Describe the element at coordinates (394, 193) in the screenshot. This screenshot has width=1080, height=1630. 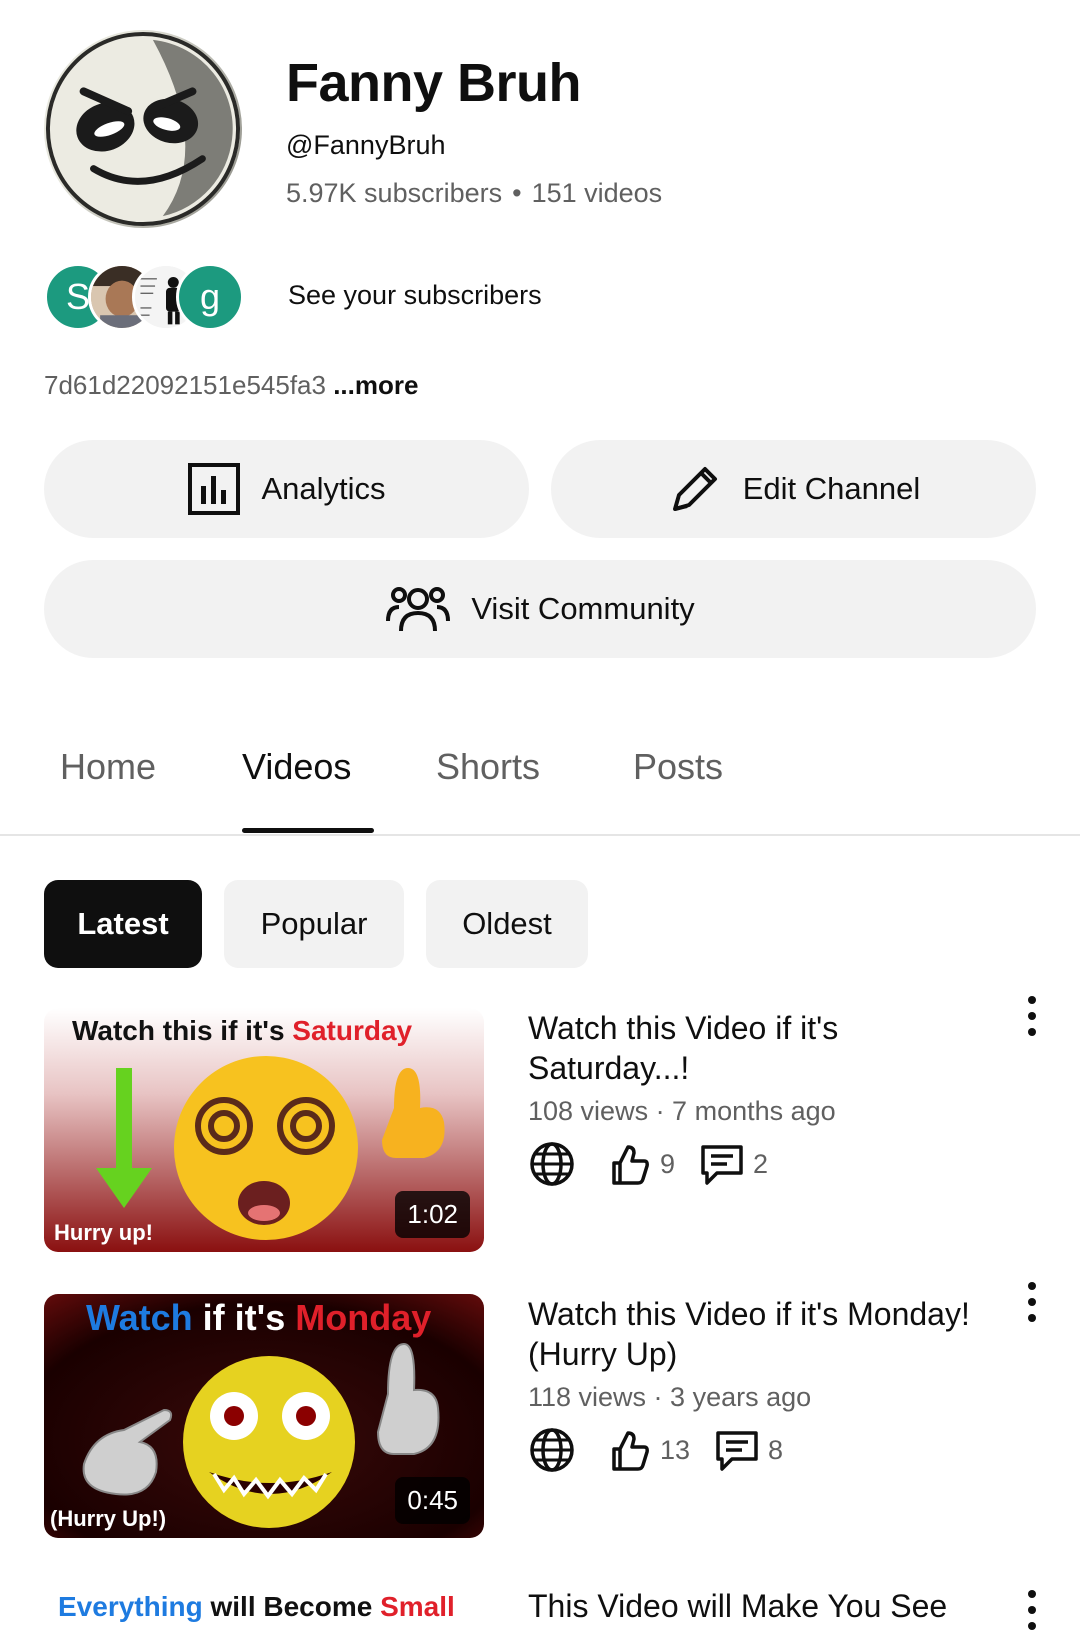
I see `subscriber-count: 5.97K subscribers` at that location.